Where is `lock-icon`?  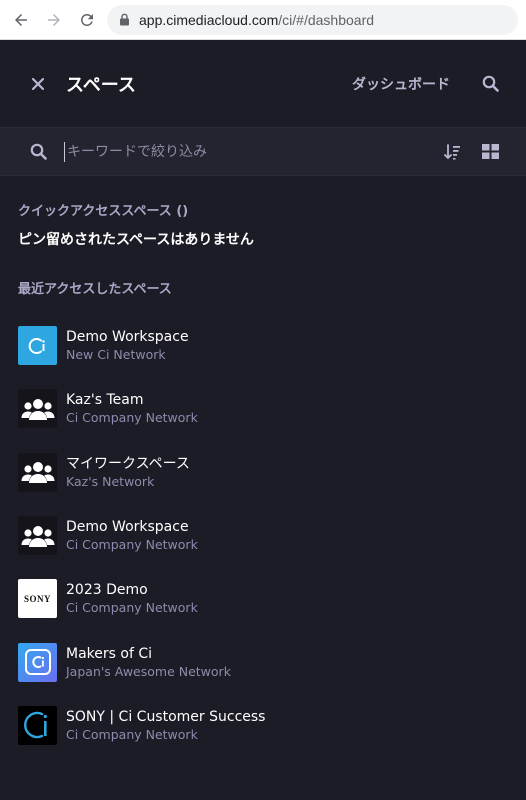 lock-icon is located at coordinates (124, 19).